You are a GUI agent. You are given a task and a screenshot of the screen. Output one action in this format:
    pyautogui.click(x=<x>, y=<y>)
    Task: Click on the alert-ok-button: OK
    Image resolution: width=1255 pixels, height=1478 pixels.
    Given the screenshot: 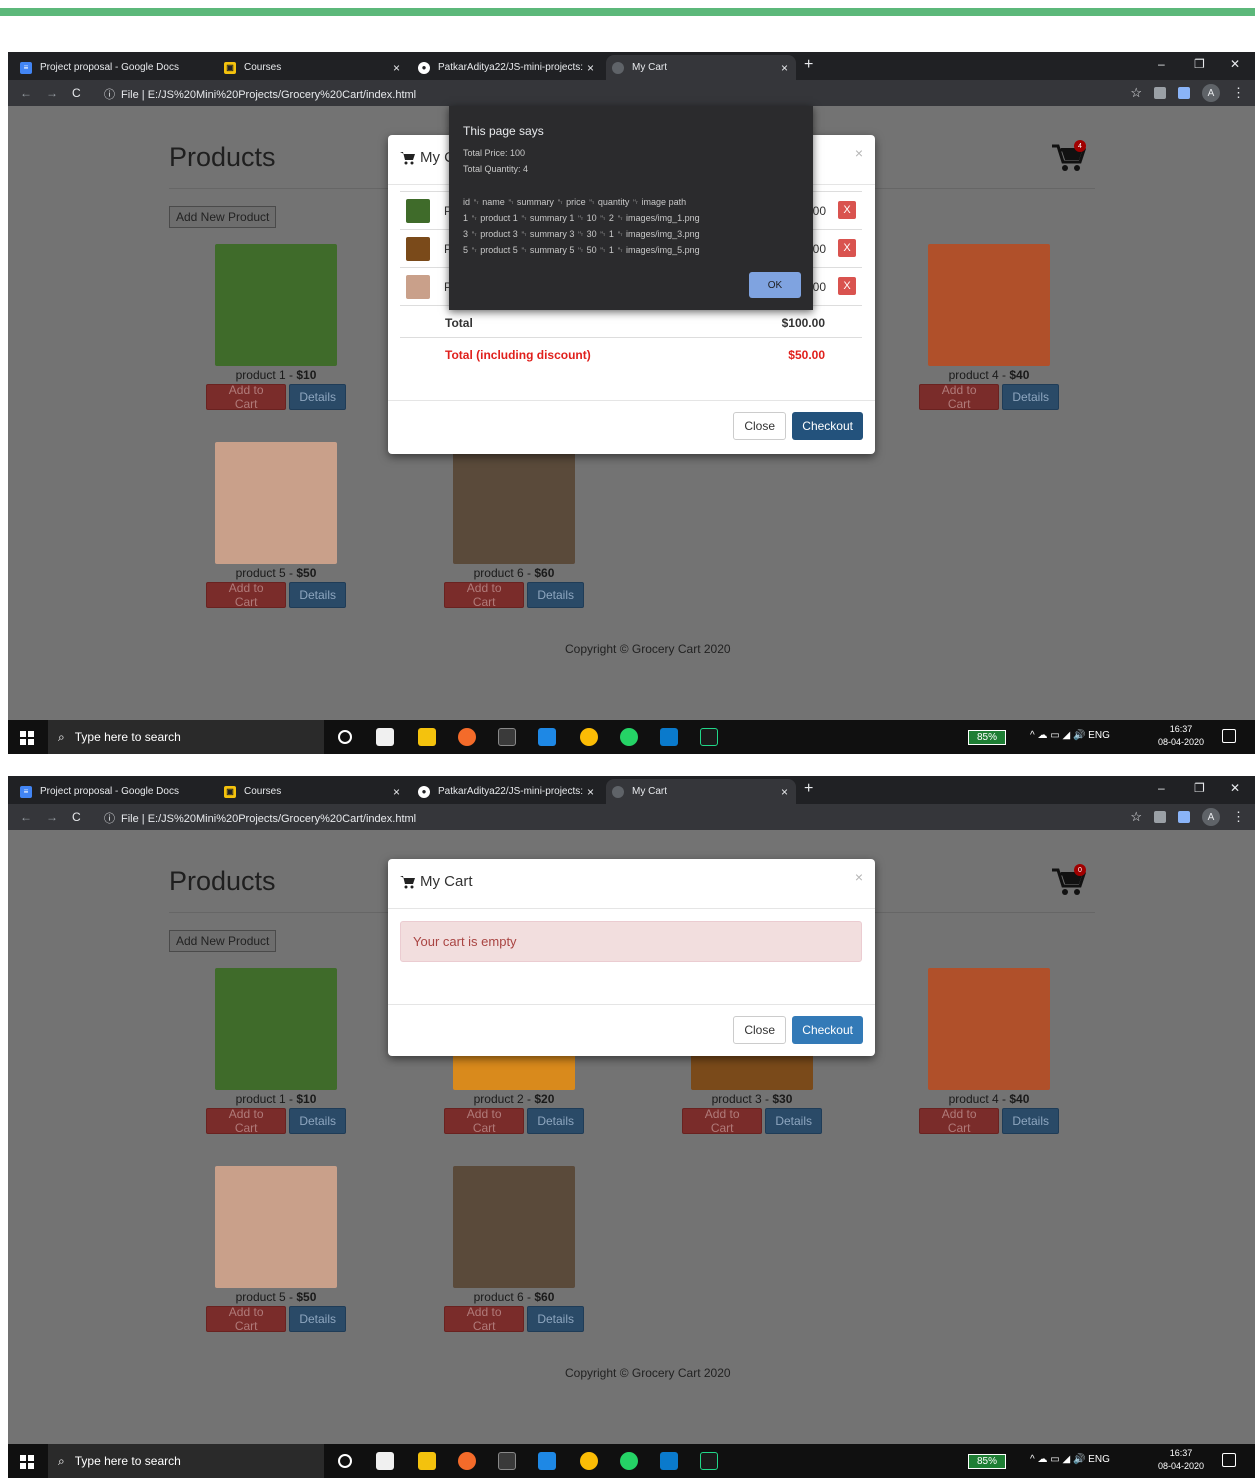 What is the action you would take?
    pyautogui.click(x=775, y=285)
    